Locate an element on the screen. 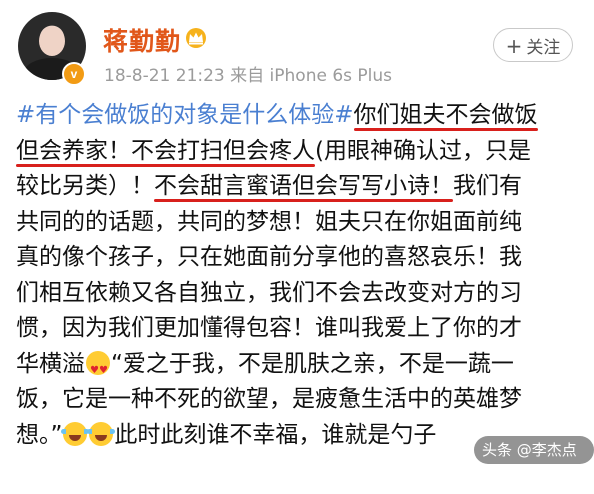 The image size is (594, 494). avatar-face is located at coordinates (52, 41).